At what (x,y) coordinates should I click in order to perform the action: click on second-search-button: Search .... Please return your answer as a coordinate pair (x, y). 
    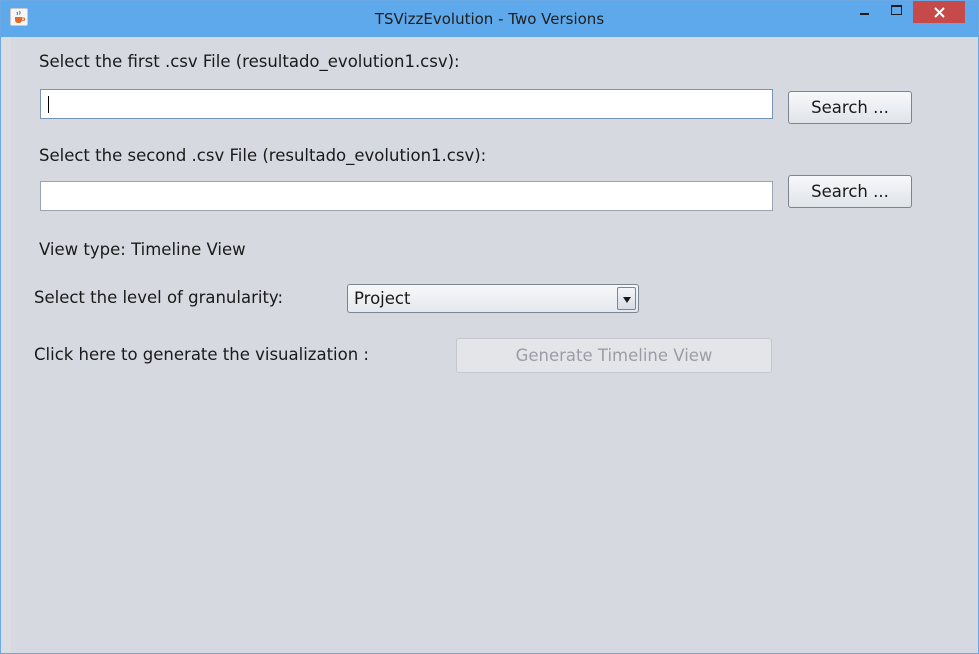
    Looking at the image, I should click on (850, 191).